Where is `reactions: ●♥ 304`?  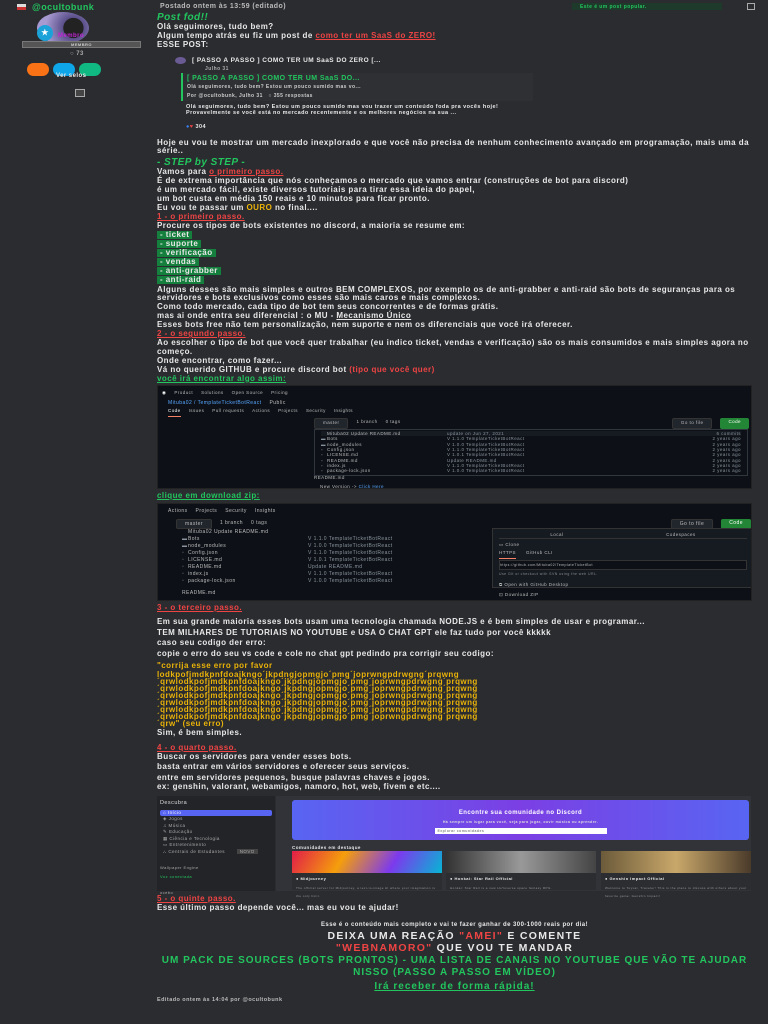
reactions: ●♥ 304 is located at coordinates (196, 127).